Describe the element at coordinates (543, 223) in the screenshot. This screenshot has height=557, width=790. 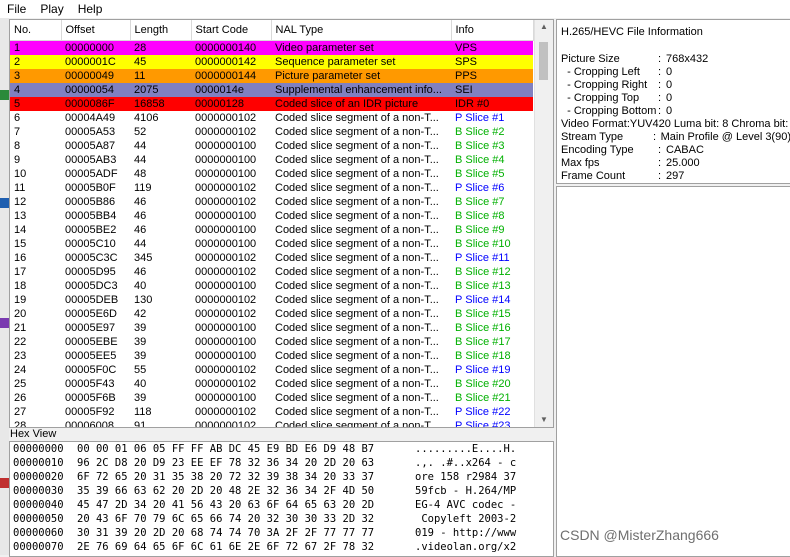
I see `nal-list-scrollbar: ▲ ▼` at that location.